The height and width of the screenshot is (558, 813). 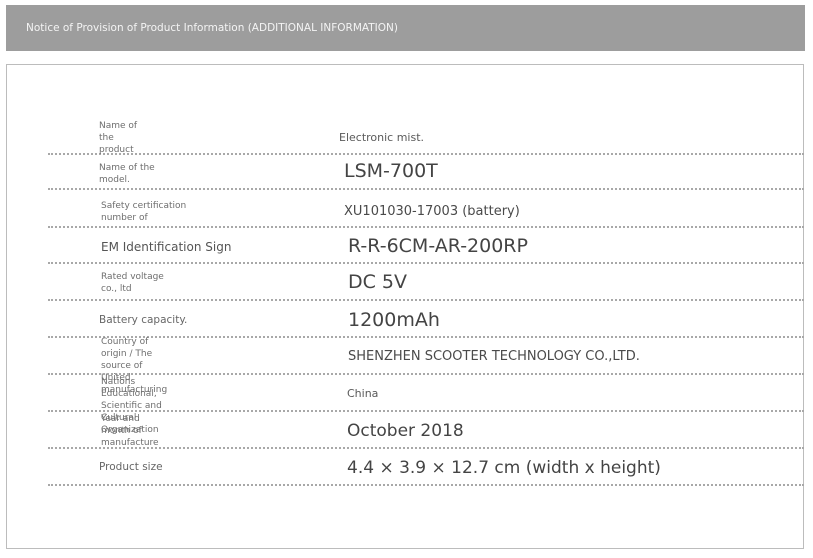 What do you see at coordinates (166, 247) in the screenshot?
I see `label-em-sign: EM Identification Sign` at bounding box center [166, 247].